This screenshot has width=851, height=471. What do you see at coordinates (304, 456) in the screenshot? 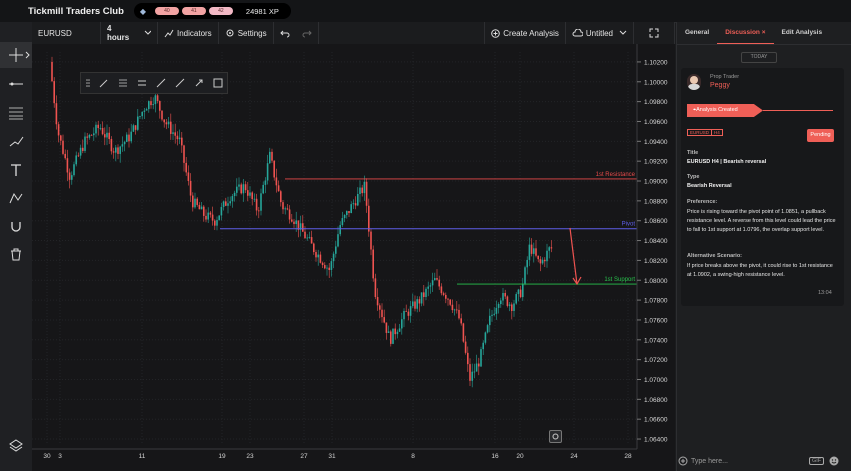
I see `time-tick-label: 27` at bounding box center [304, 456].